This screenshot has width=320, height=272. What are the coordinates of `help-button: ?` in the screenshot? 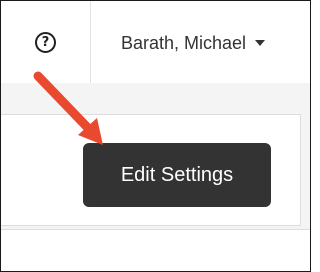 It's located at (46, 42).